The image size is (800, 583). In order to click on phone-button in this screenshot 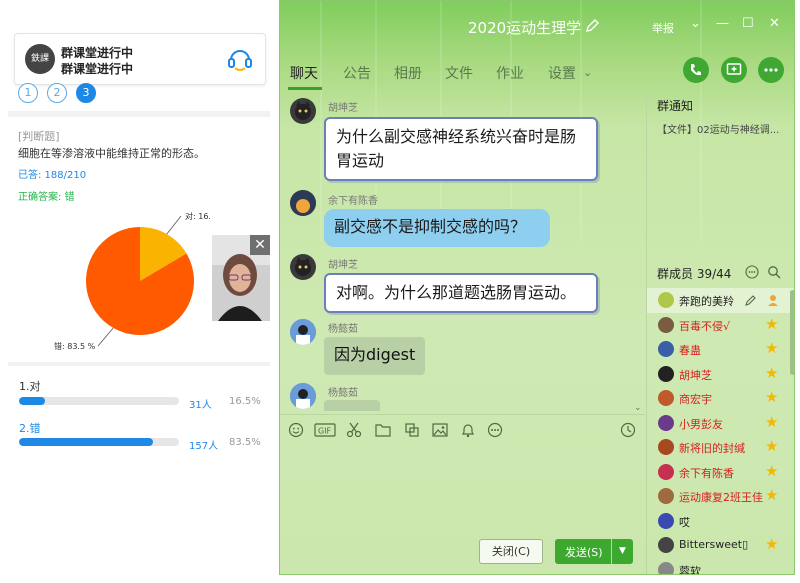, I will do `click(696, 70)`.